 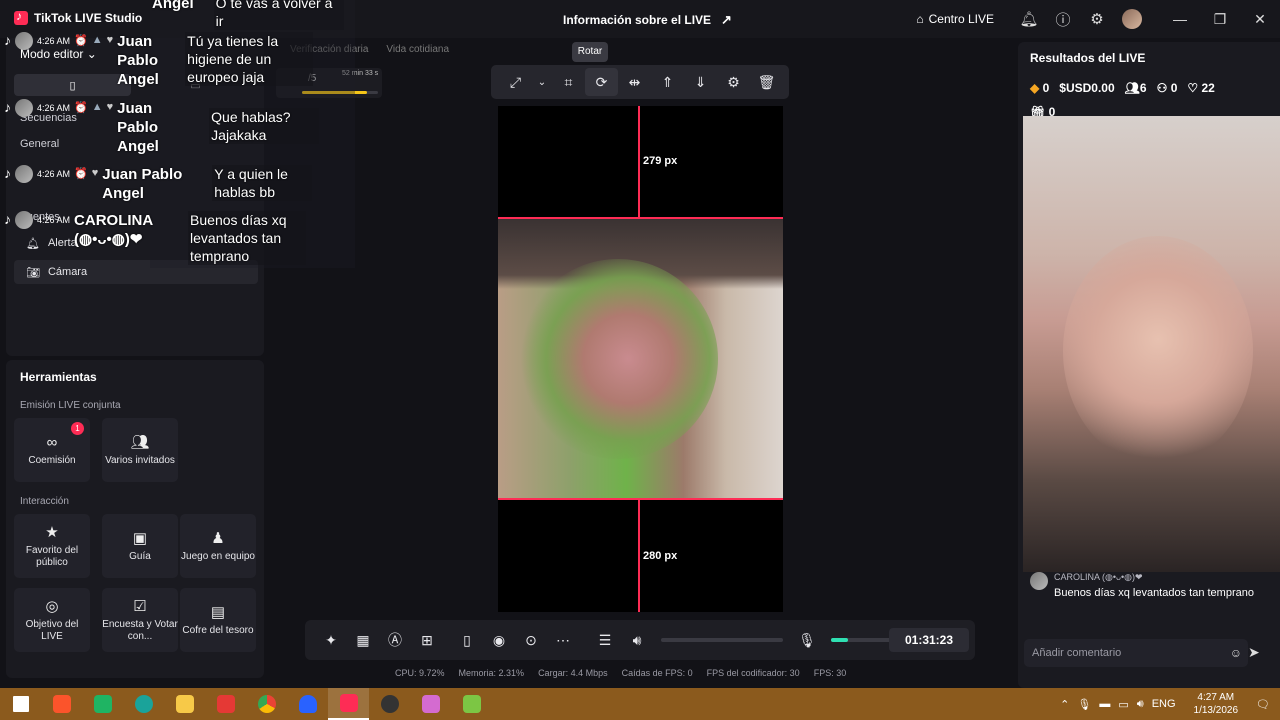 What do you see at coordinates (140, 450) in the screenshot?
I see `tool-varios-invitados: 👥︎ Varios invitados` at bounding box center [140, 450].